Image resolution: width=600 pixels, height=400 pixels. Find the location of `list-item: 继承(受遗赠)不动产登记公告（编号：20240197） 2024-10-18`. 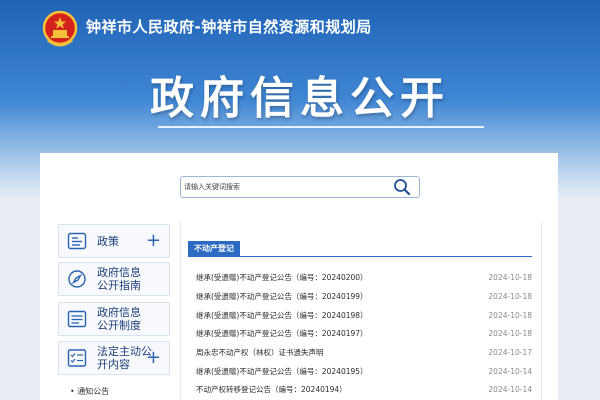

list-item: 继承(受遗赠)不动产登记公告（编号：20240197） 2024-10-18 is located at coordinates (364, 333).